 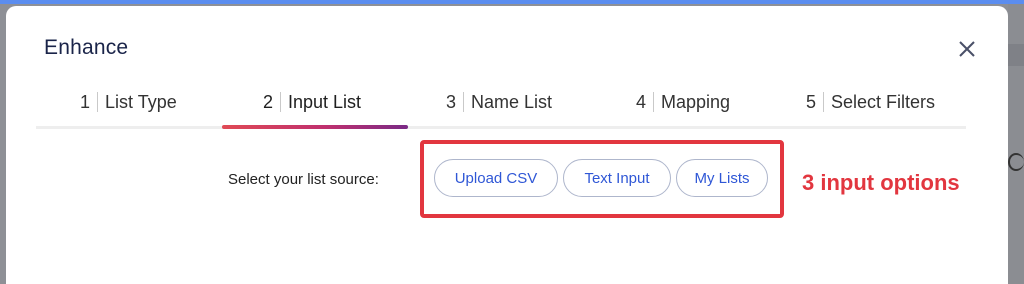 What do you see at coordinates (696, 101) in the screenshot?
I see `step-label: Mapping` at bounding box center [696, 101].